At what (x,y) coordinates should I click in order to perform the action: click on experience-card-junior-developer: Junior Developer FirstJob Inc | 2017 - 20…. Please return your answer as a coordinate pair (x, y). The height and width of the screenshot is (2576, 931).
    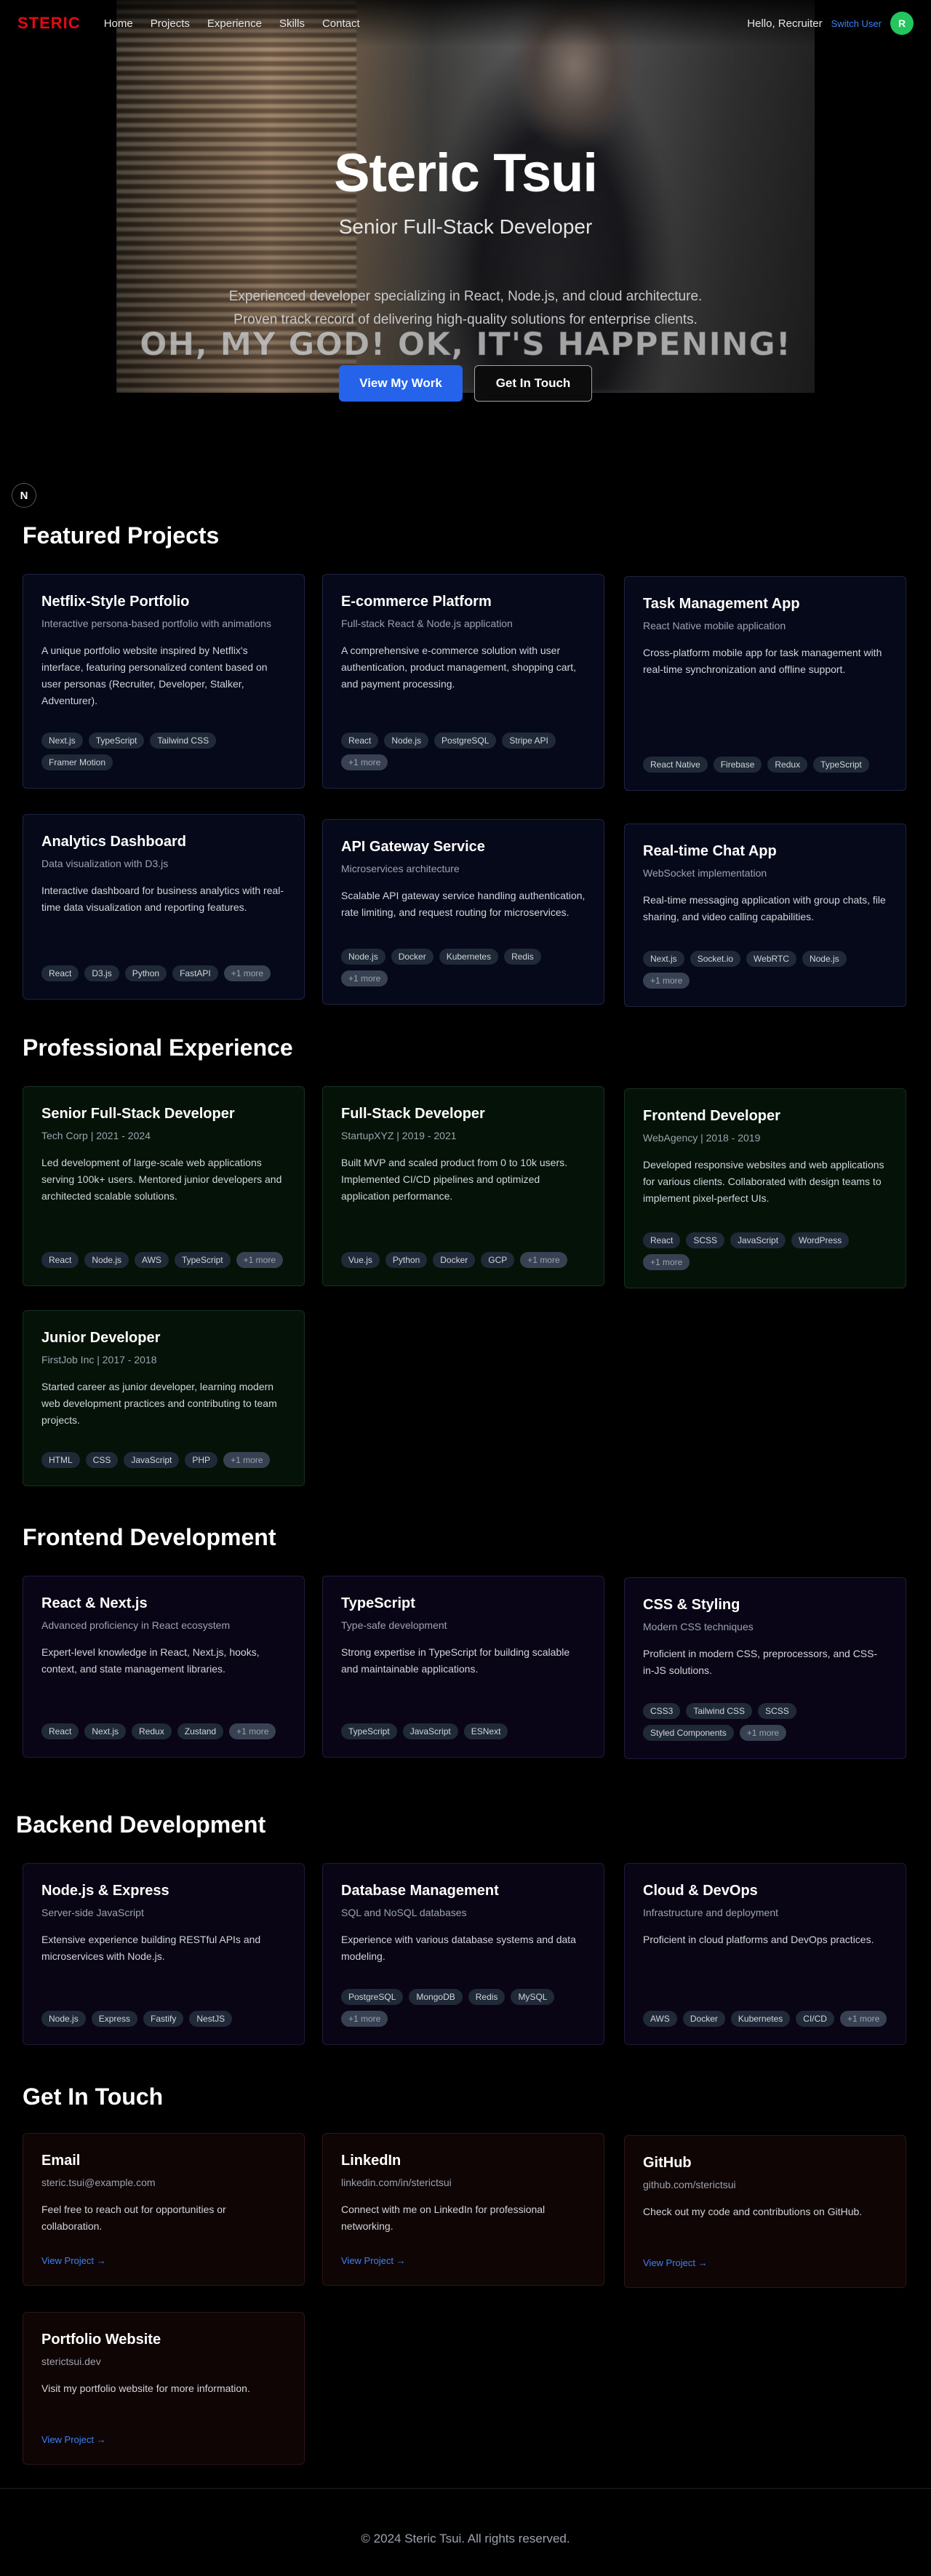
    Looking at the image, I should click on (164, 1398).